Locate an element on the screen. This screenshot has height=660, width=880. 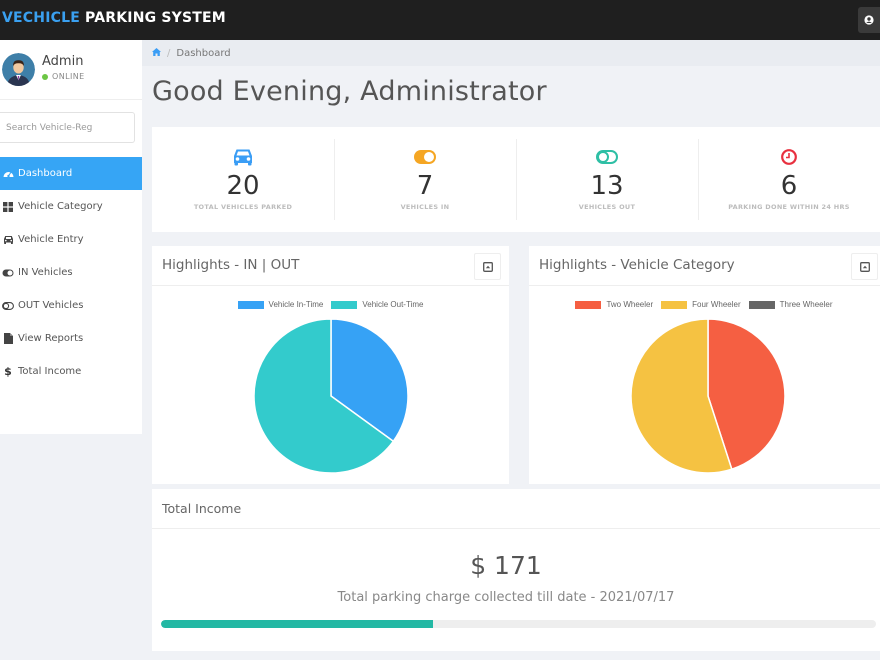
legend-label: Four Wheeler is located at coordinates (716, 304).